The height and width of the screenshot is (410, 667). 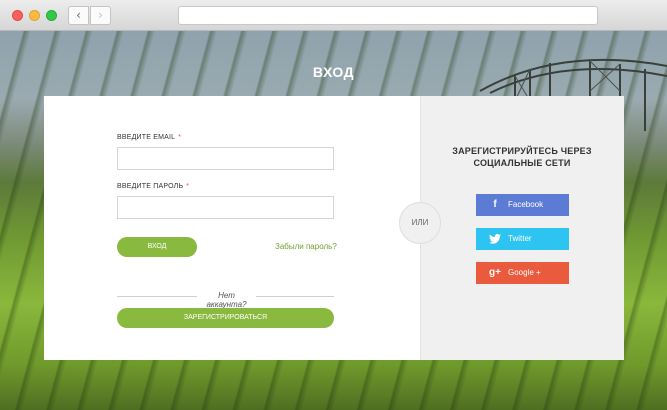 What do you see at coordinates (495, 240) in the screenshot?
I see `twitter-icon` at bounding box center [495, 240].